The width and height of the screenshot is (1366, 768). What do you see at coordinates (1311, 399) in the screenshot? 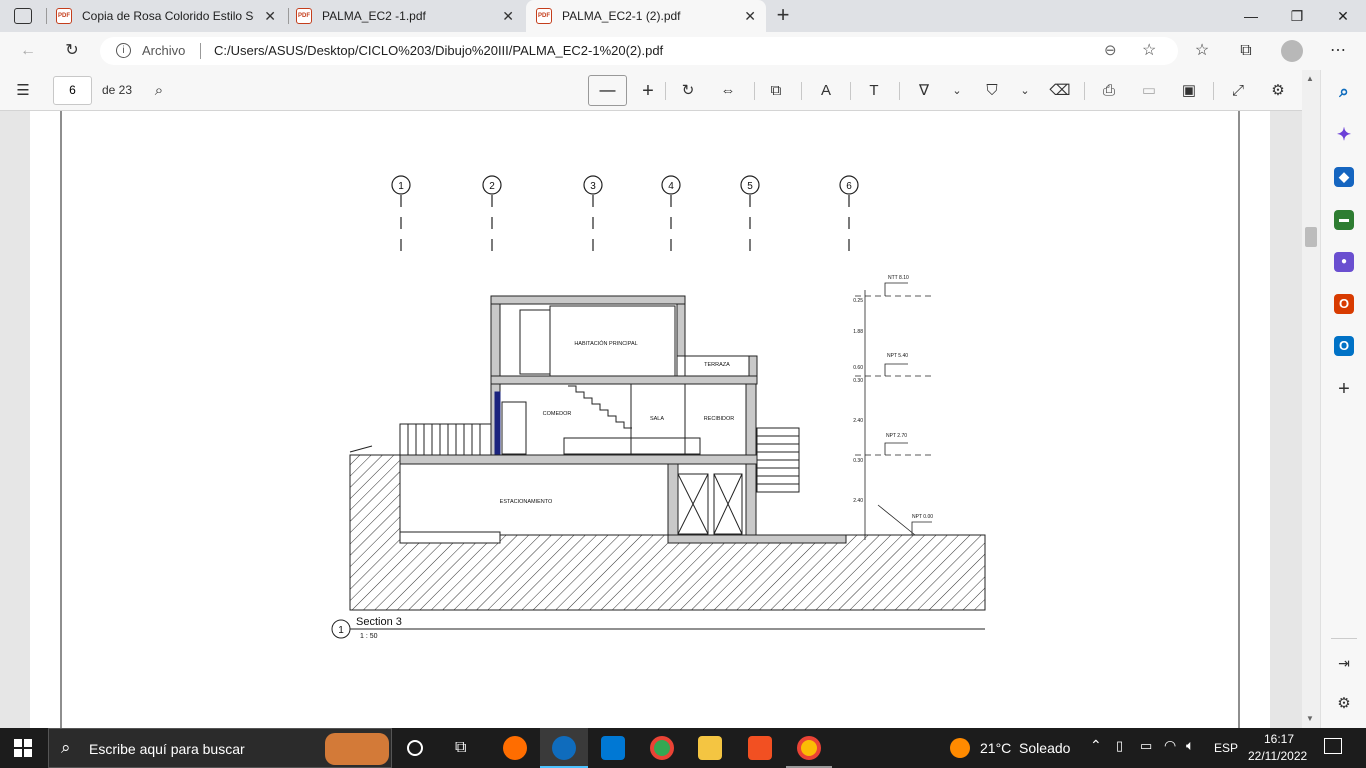
I see `vertical-scrollbar: ▲ ▼` at bounding box center [1311, 399].